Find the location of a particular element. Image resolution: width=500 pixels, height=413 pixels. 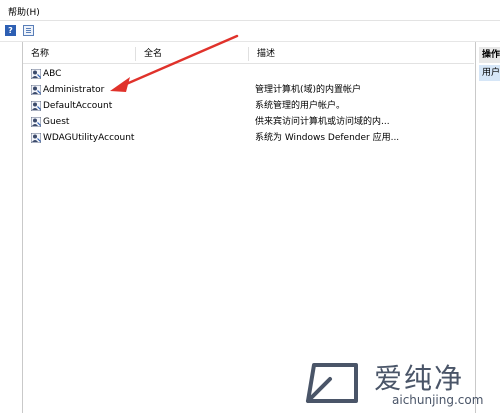

row-description: 系统管理的用户帐户。 is located at coordinates (300, 106).